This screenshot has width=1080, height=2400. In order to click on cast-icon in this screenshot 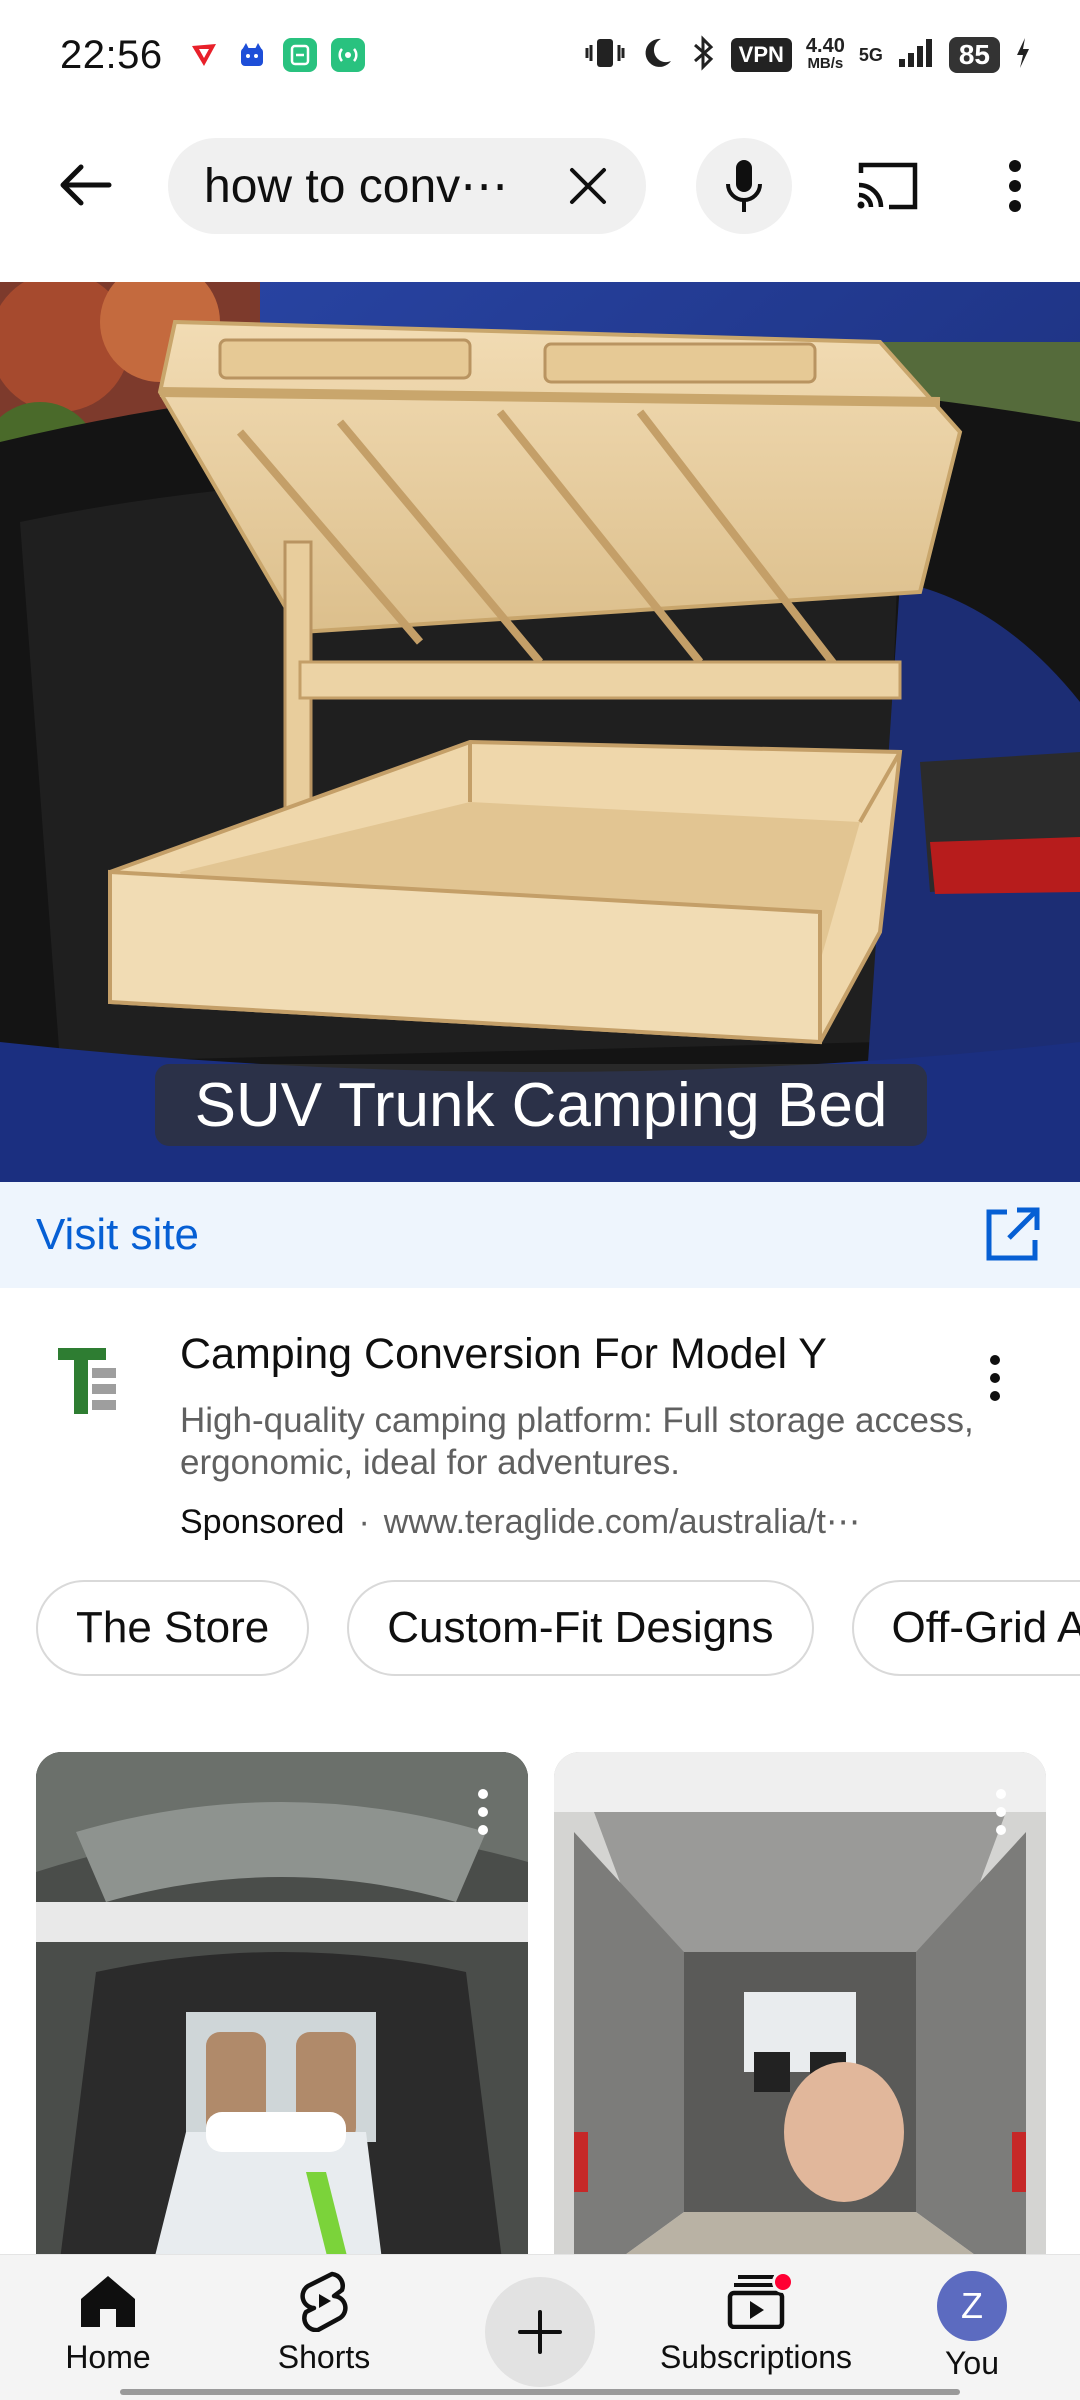, I will do `click(887, 186)`.